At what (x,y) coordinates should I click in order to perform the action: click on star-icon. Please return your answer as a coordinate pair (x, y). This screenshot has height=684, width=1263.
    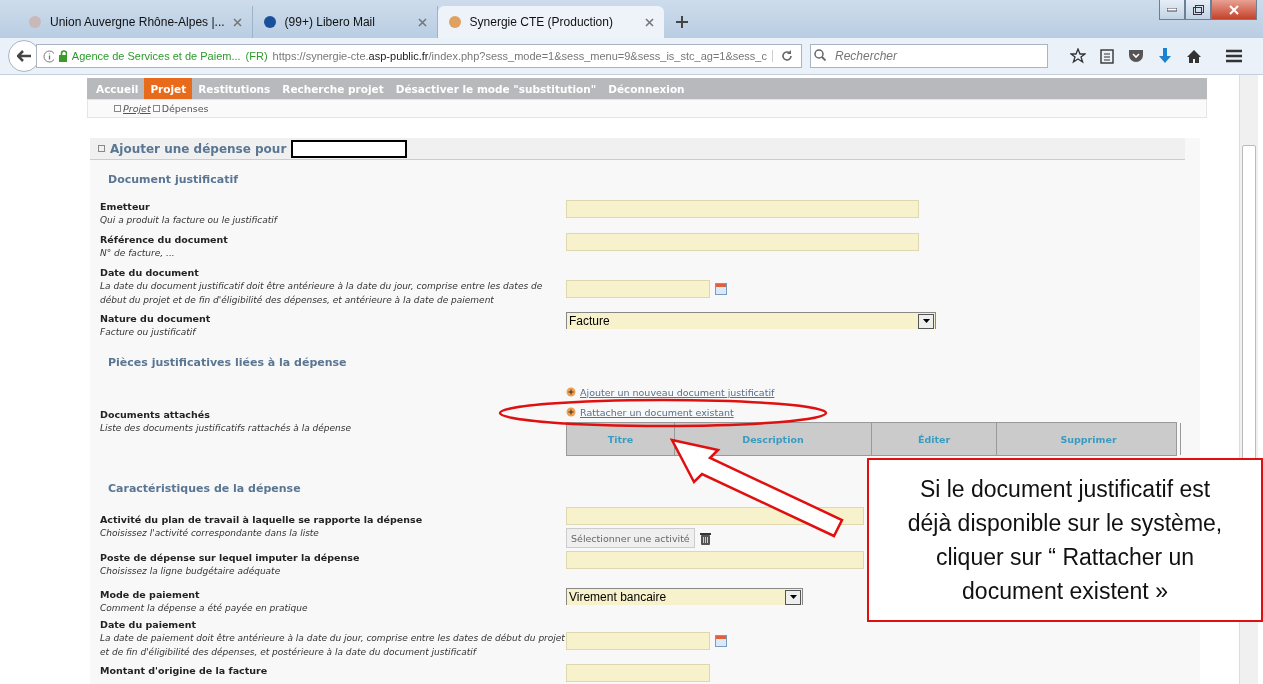
    Looking at the image, I should click on (1078, 56).